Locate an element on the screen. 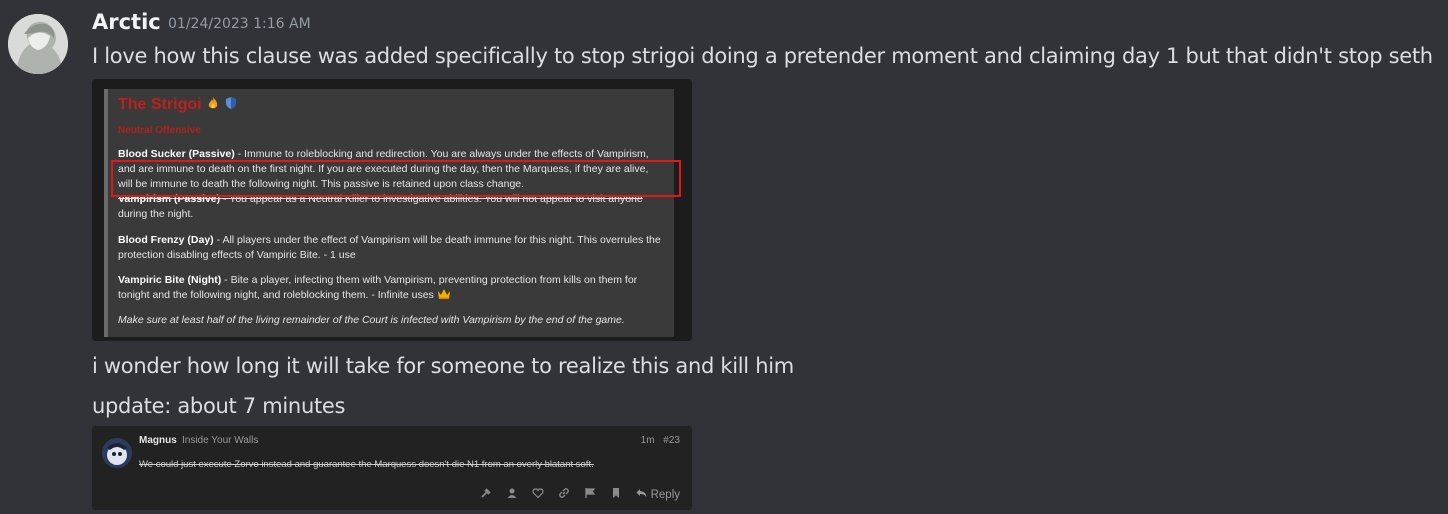  forum-user-title: Inside Your Walls is located at coordinates (220, 440).